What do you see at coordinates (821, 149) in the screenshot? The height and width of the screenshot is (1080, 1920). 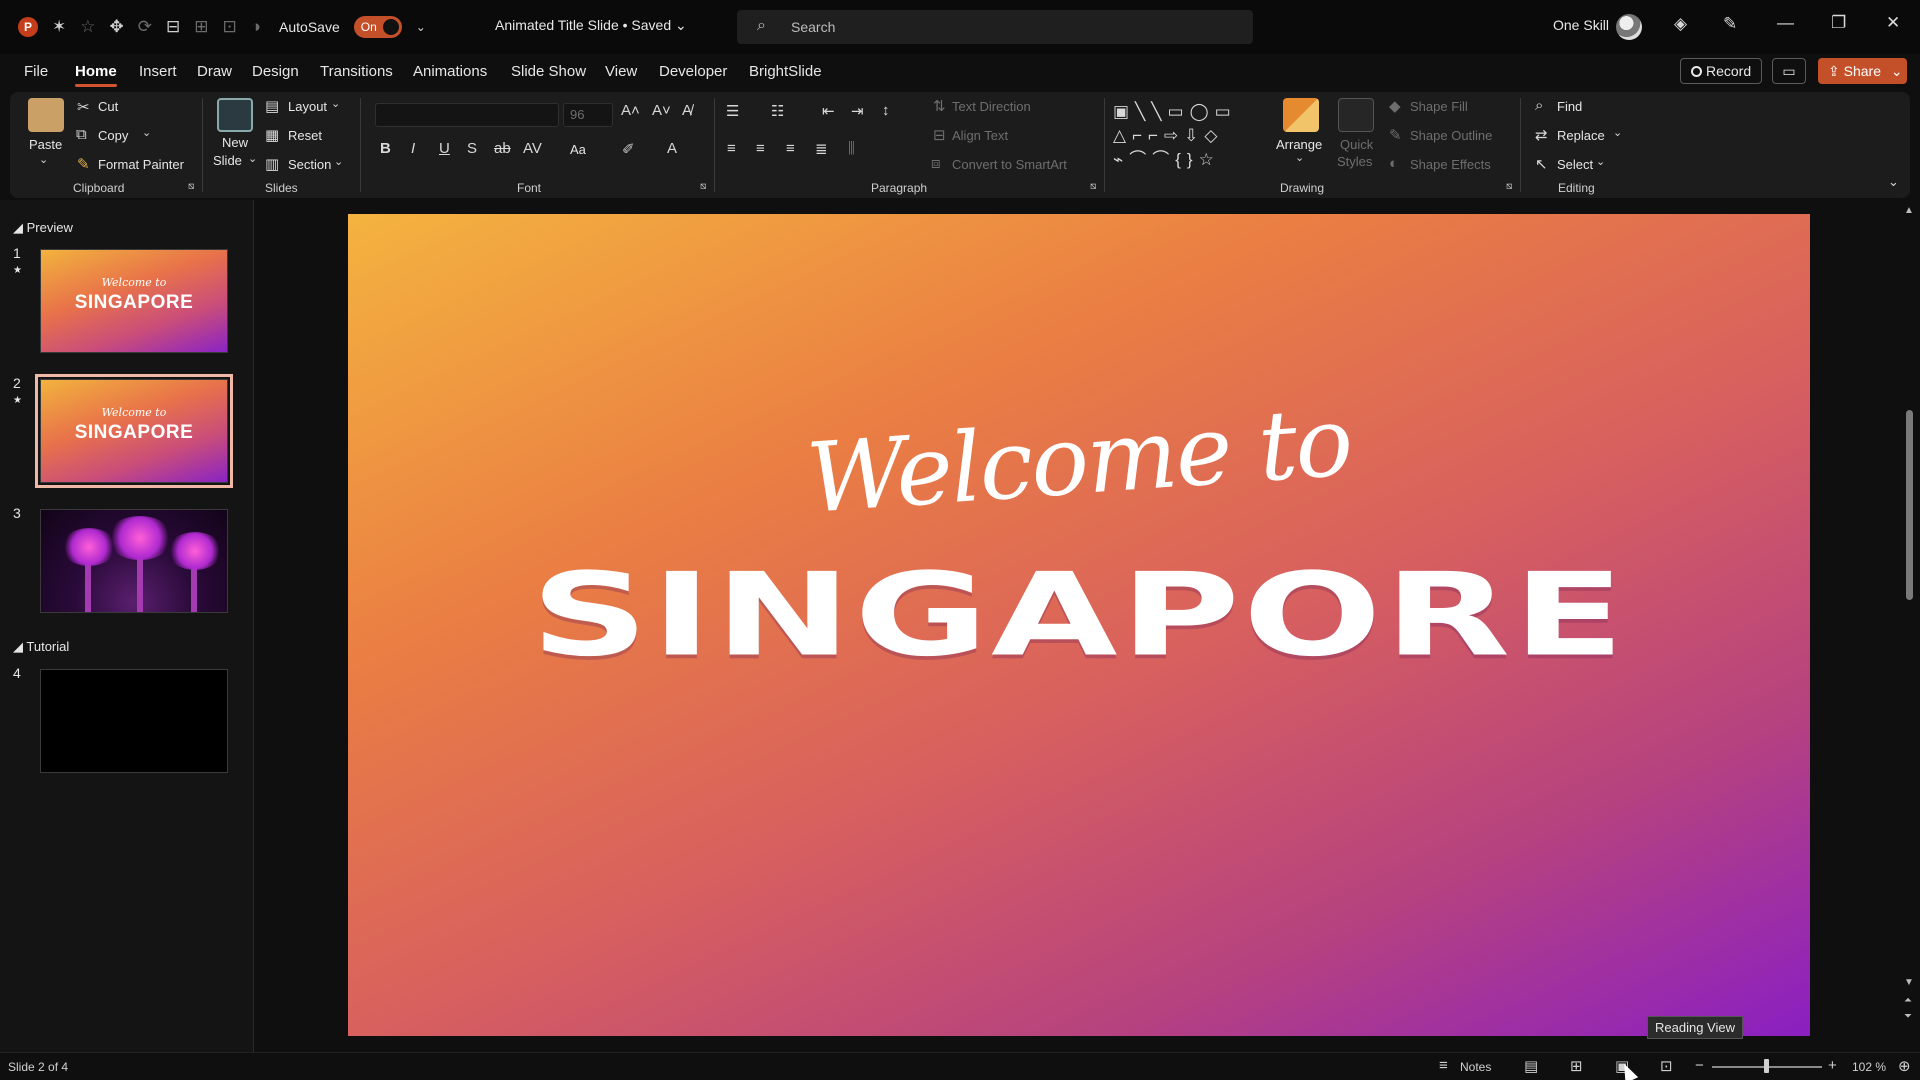 I see `justify-icon: ≣` at bounding box center [821, 149].